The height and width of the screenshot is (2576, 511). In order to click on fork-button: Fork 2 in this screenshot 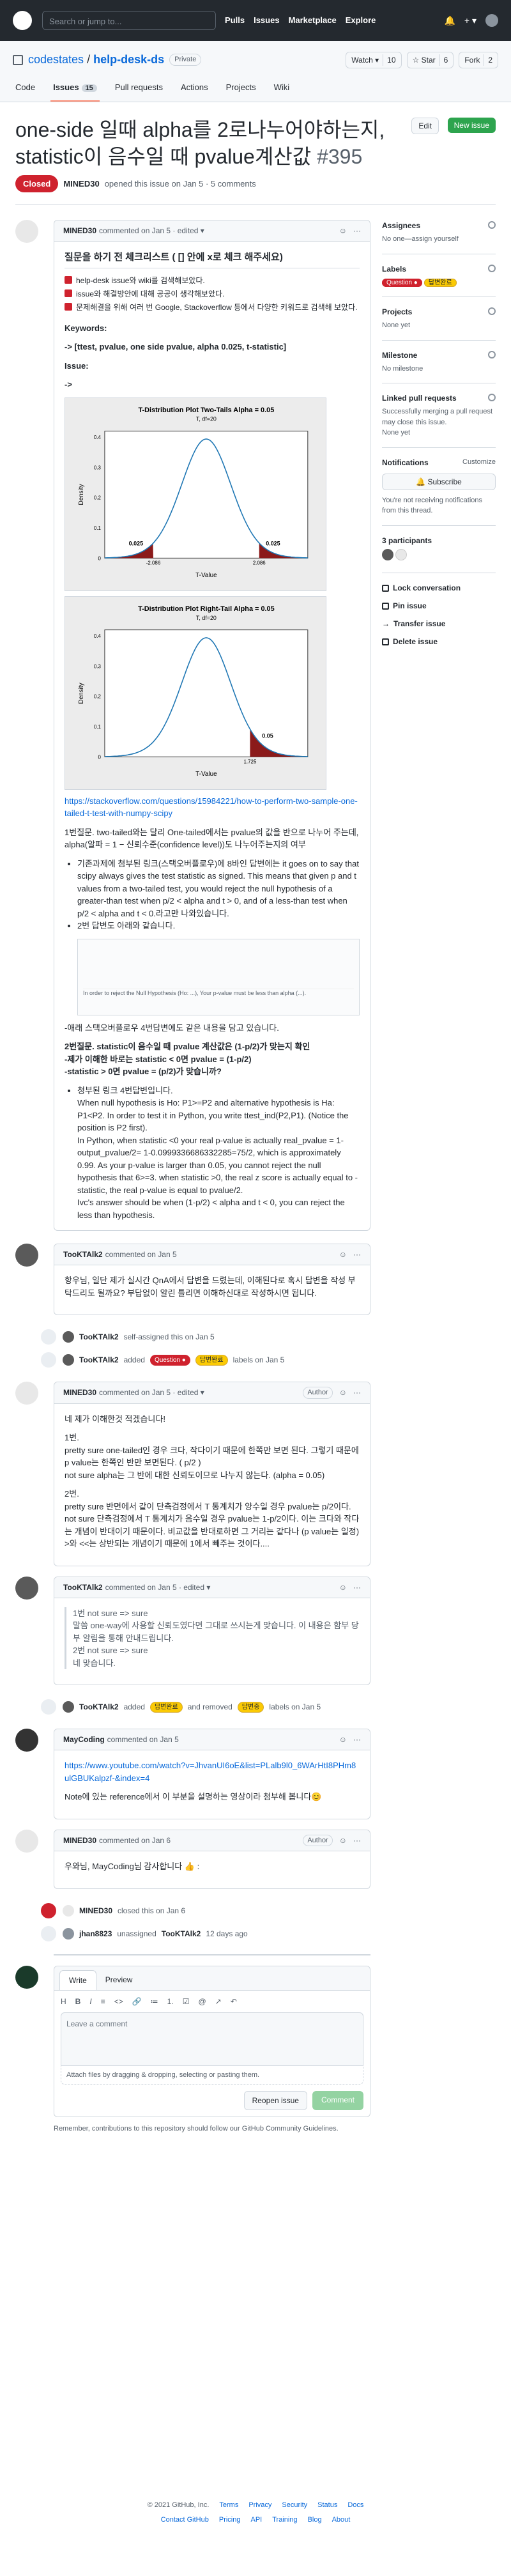, I will do `click(478, 59)`.